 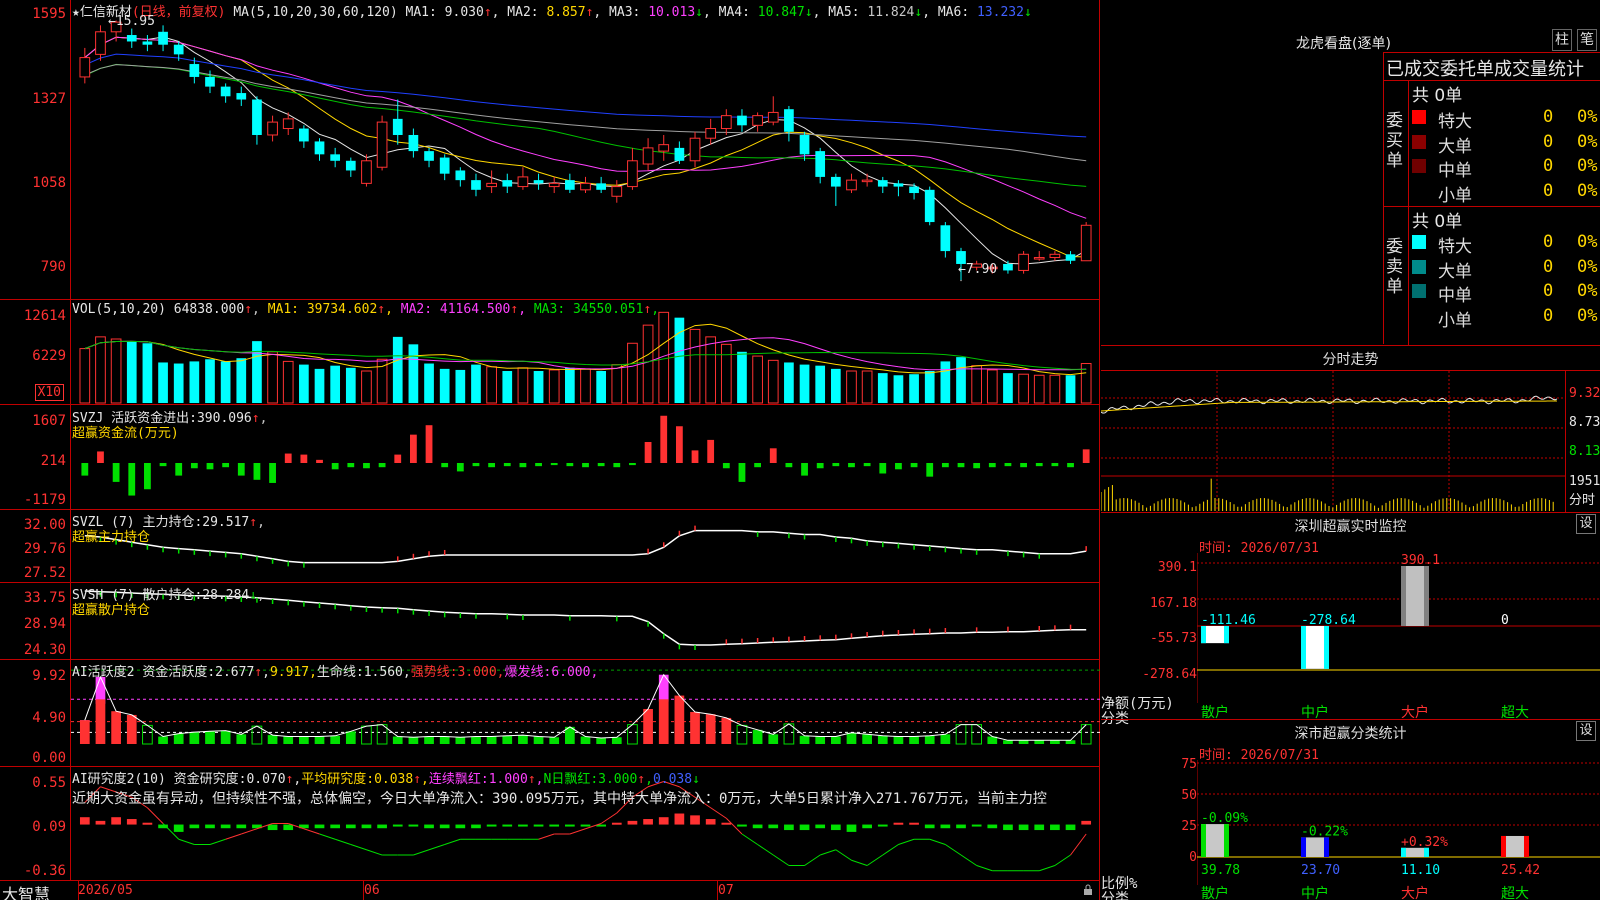 I want to click on brand-logo: 大智慧, so click(x=26, y=890).